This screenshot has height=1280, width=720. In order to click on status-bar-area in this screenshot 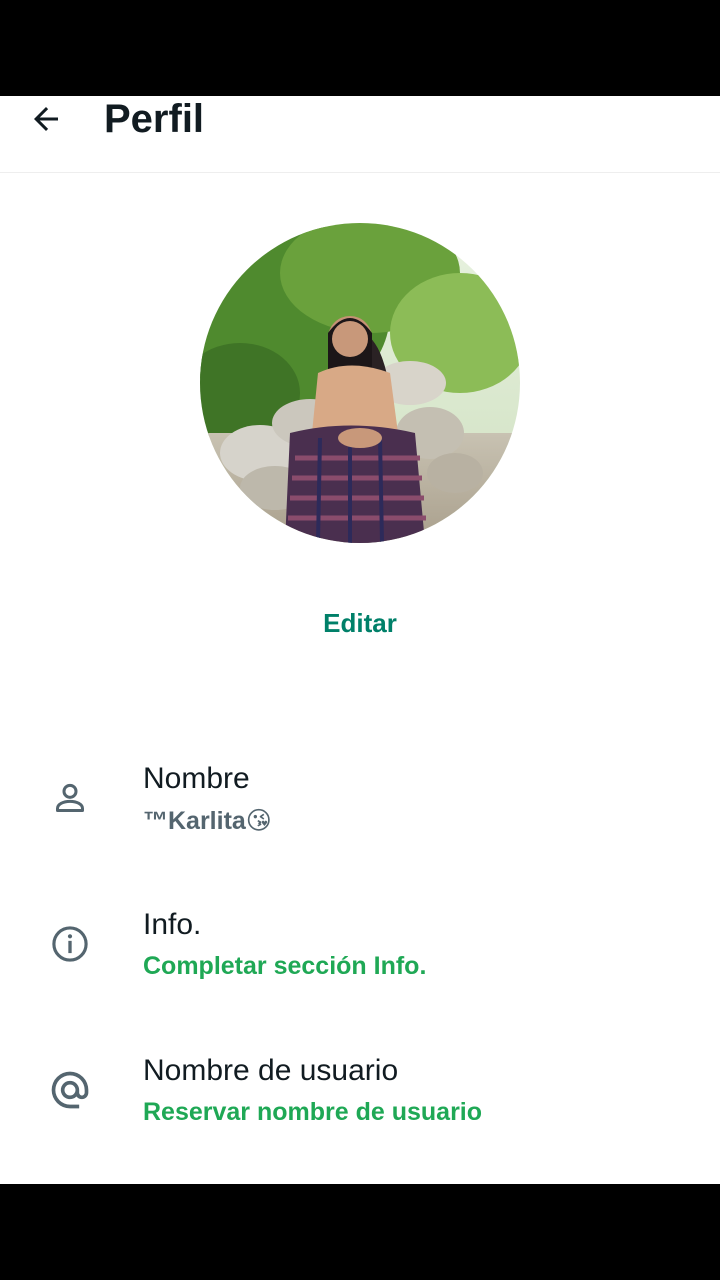, I will do `click(360, 48)`.